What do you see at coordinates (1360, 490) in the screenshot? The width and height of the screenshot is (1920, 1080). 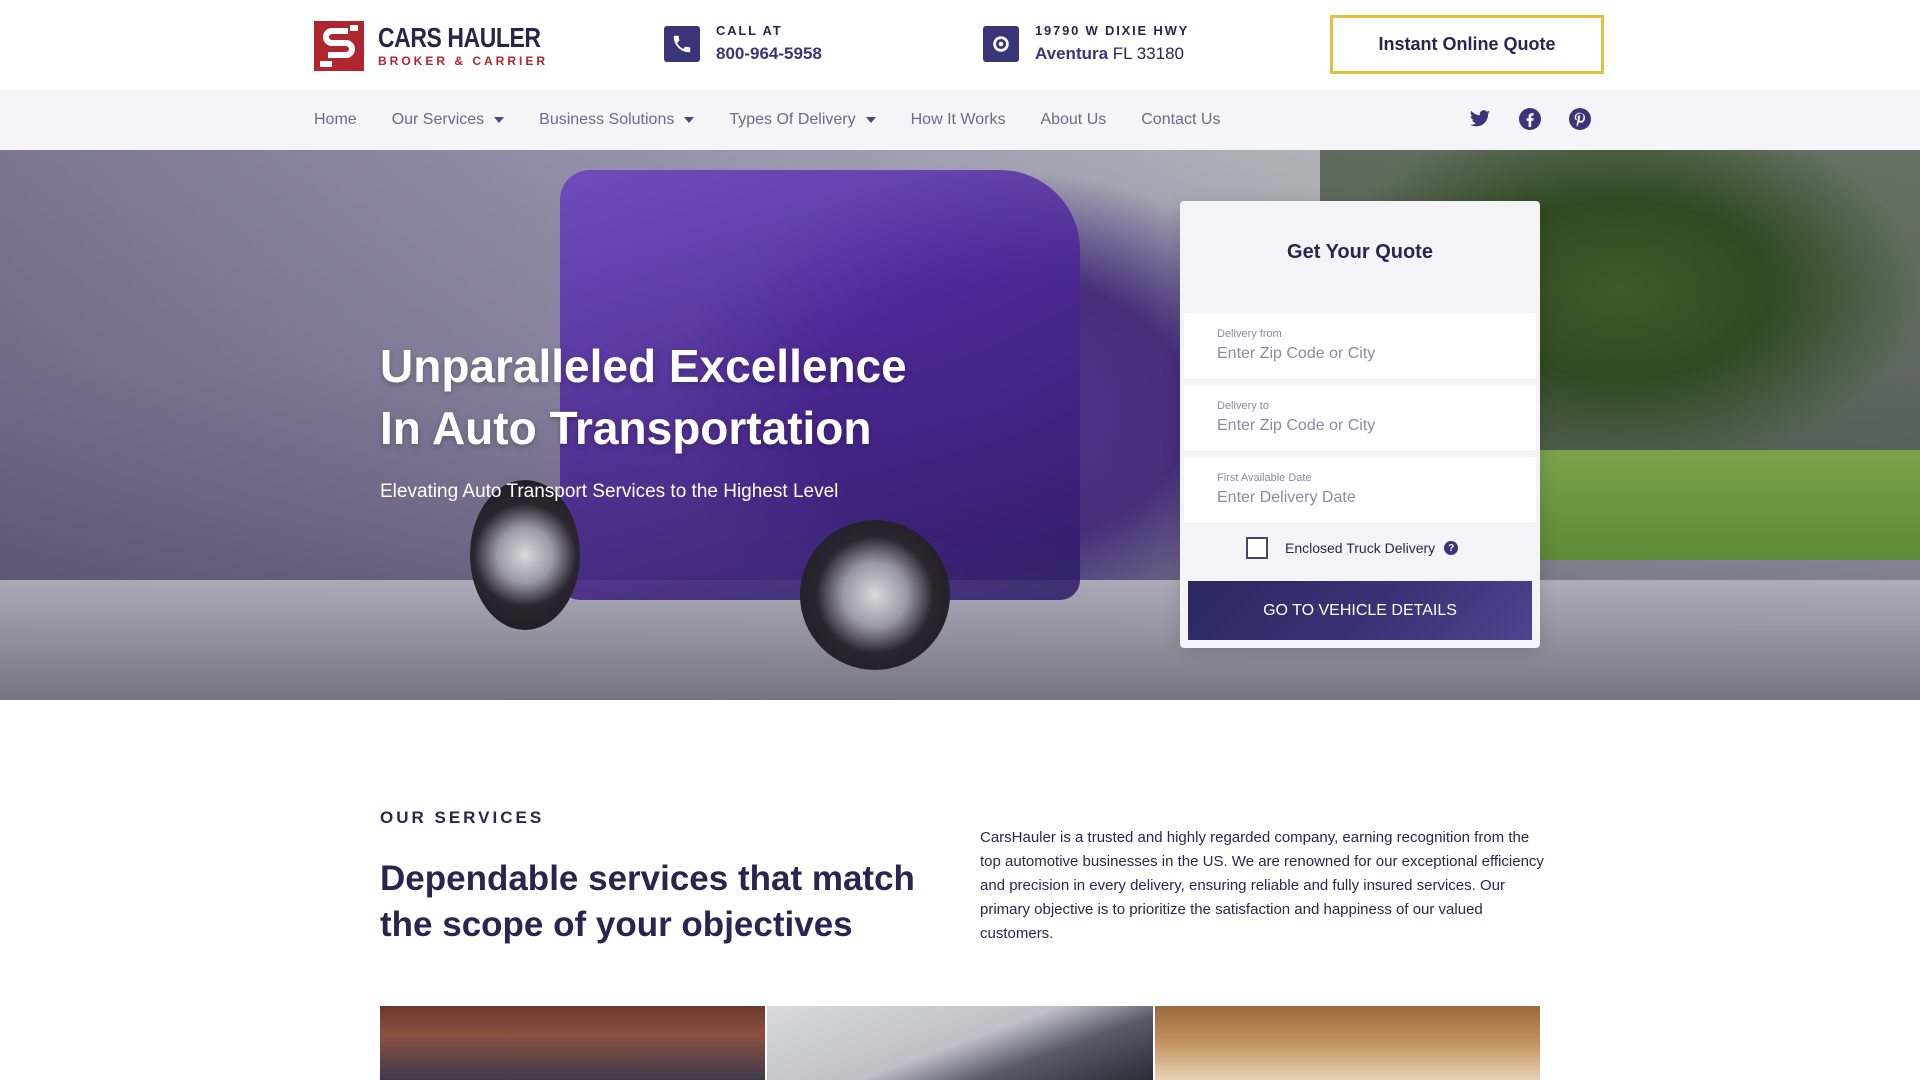 I see `delivery-date-field: First Available Date Enter Delivery Date` at bounding box center [1360, 490].